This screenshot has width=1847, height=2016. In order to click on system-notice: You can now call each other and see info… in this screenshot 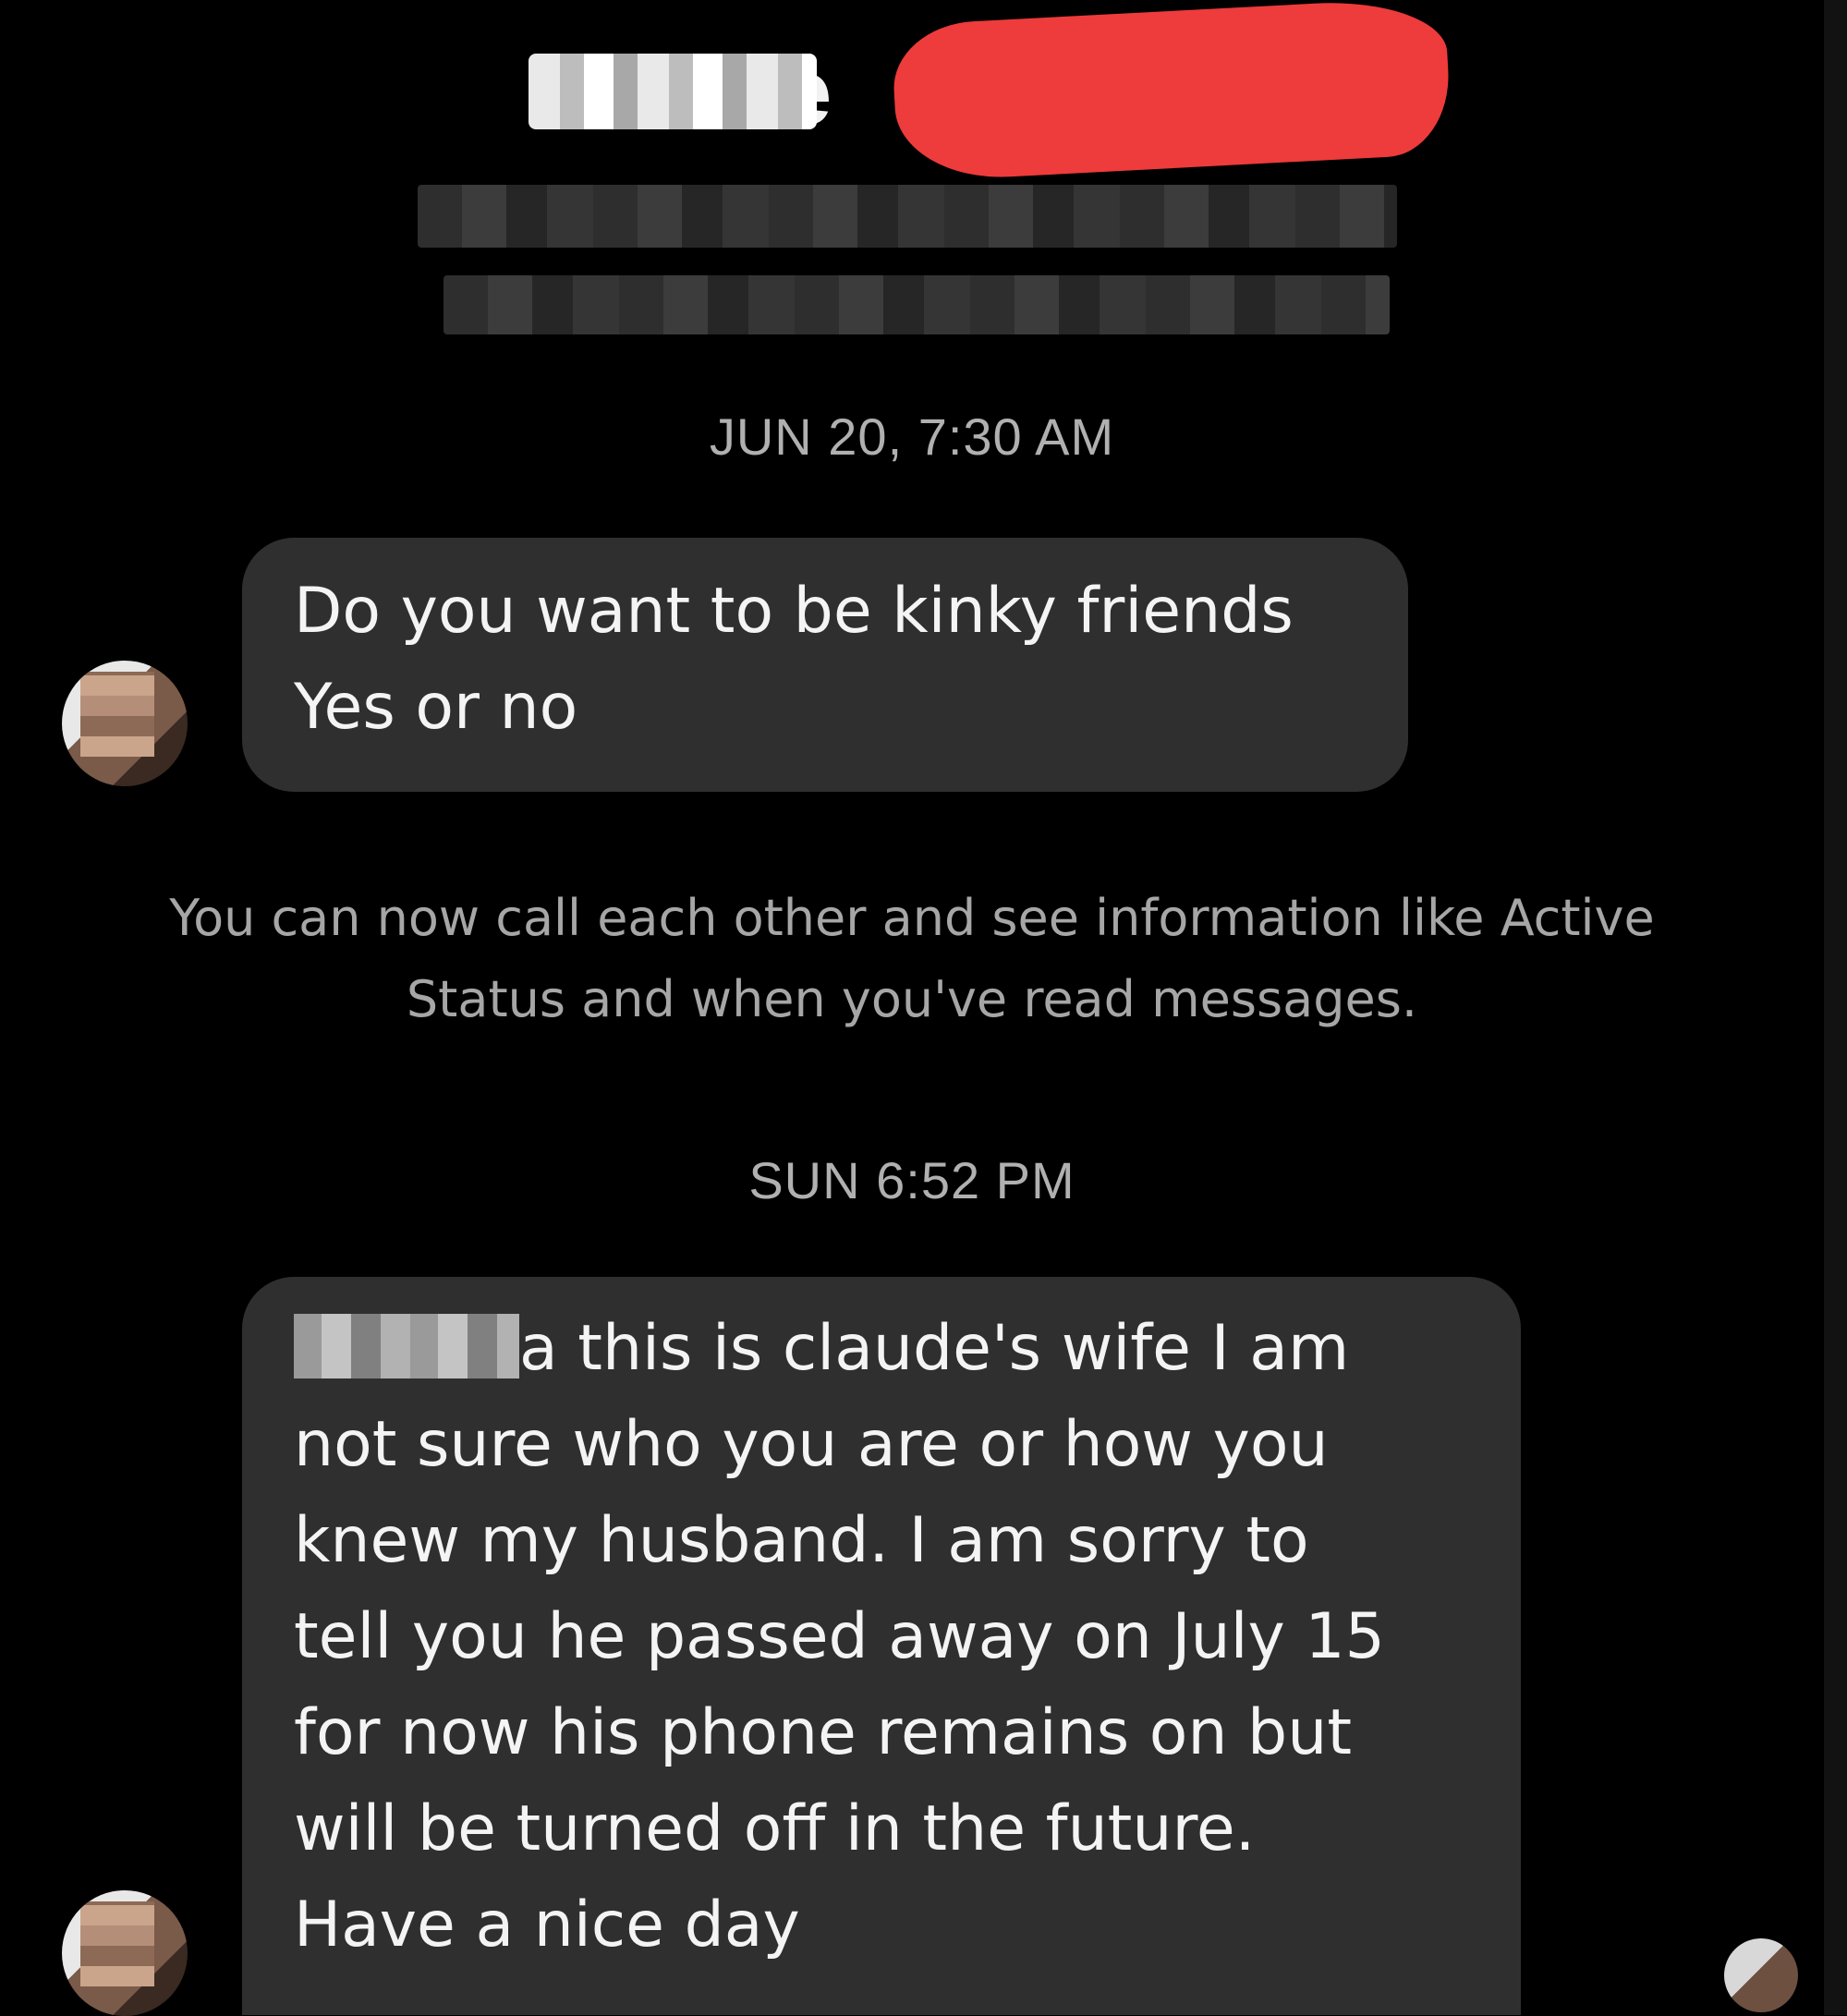, I will do `click(912, 959)`.